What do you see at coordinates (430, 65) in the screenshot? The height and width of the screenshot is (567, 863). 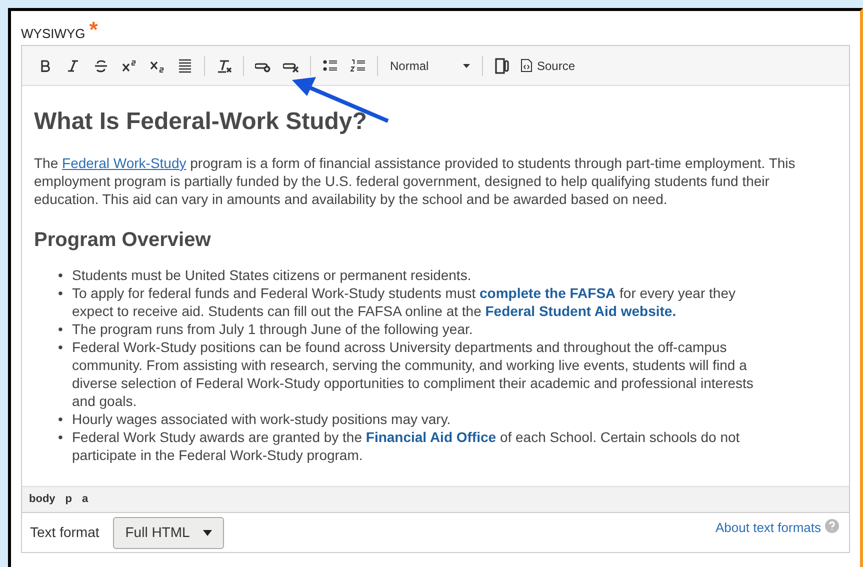 I see `format-dropdown: Normal` at bounding box center [430, 65].